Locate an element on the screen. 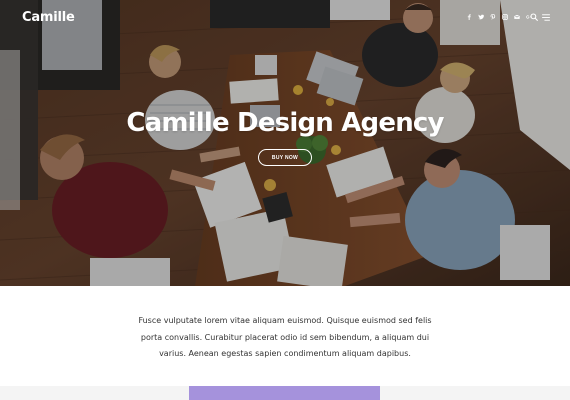 The height and width of the screenshot is (400, 570). instagram-icon is located at coordinates (505, 17).